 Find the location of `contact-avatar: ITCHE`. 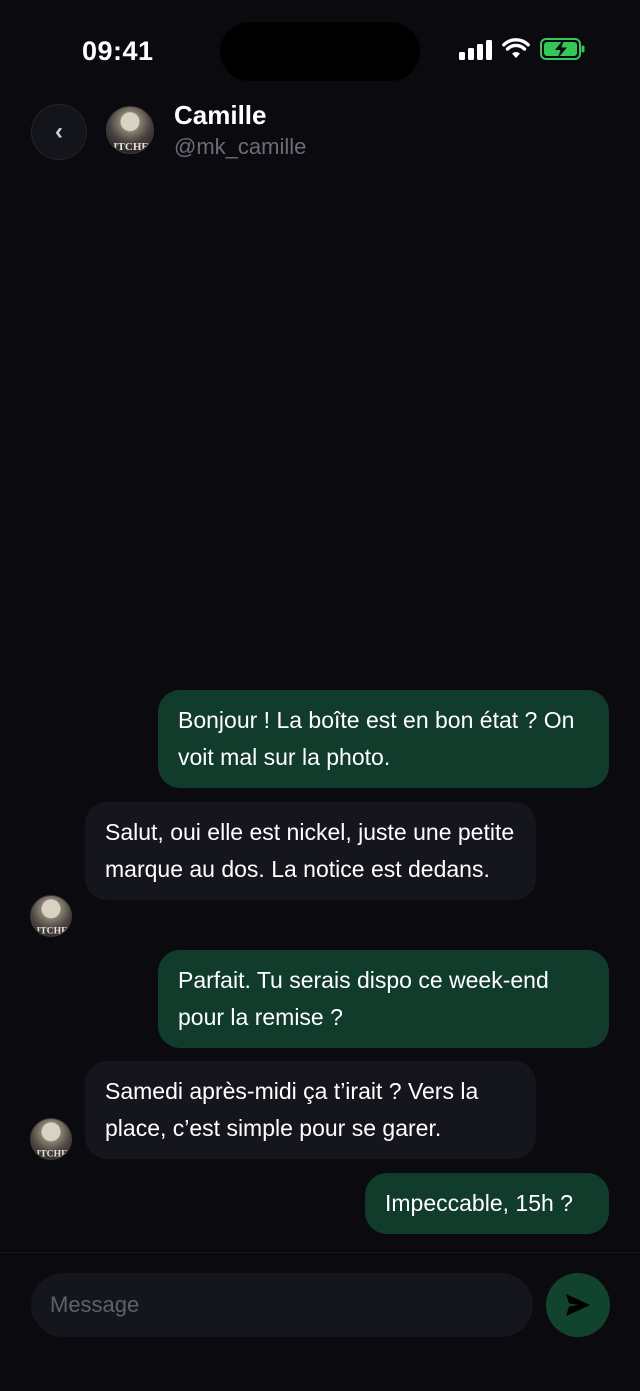

contact-avatar: ITCHE is located at coordinates (130, 130).